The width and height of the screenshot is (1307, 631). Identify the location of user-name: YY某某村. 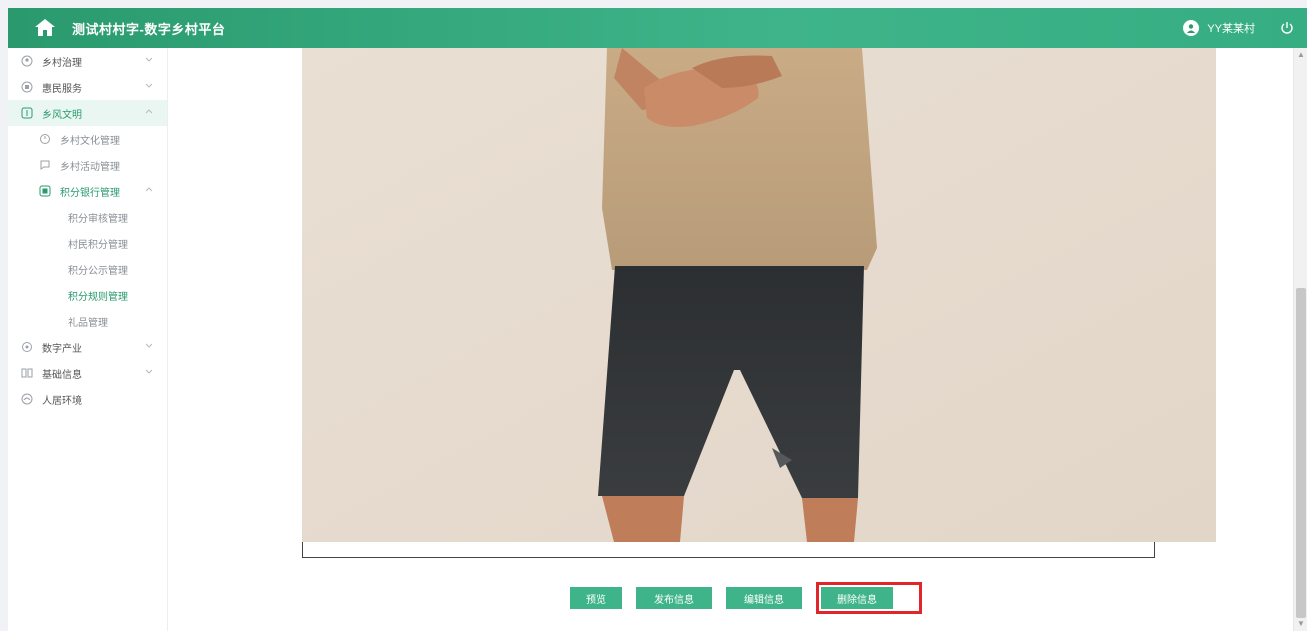
(1231, 28).